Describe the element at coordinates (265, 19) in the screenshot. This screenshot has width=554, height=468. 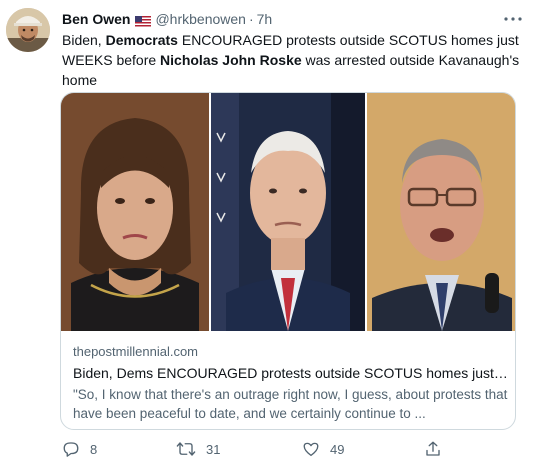
I see `tweet-timestamp: 7h` at that location.